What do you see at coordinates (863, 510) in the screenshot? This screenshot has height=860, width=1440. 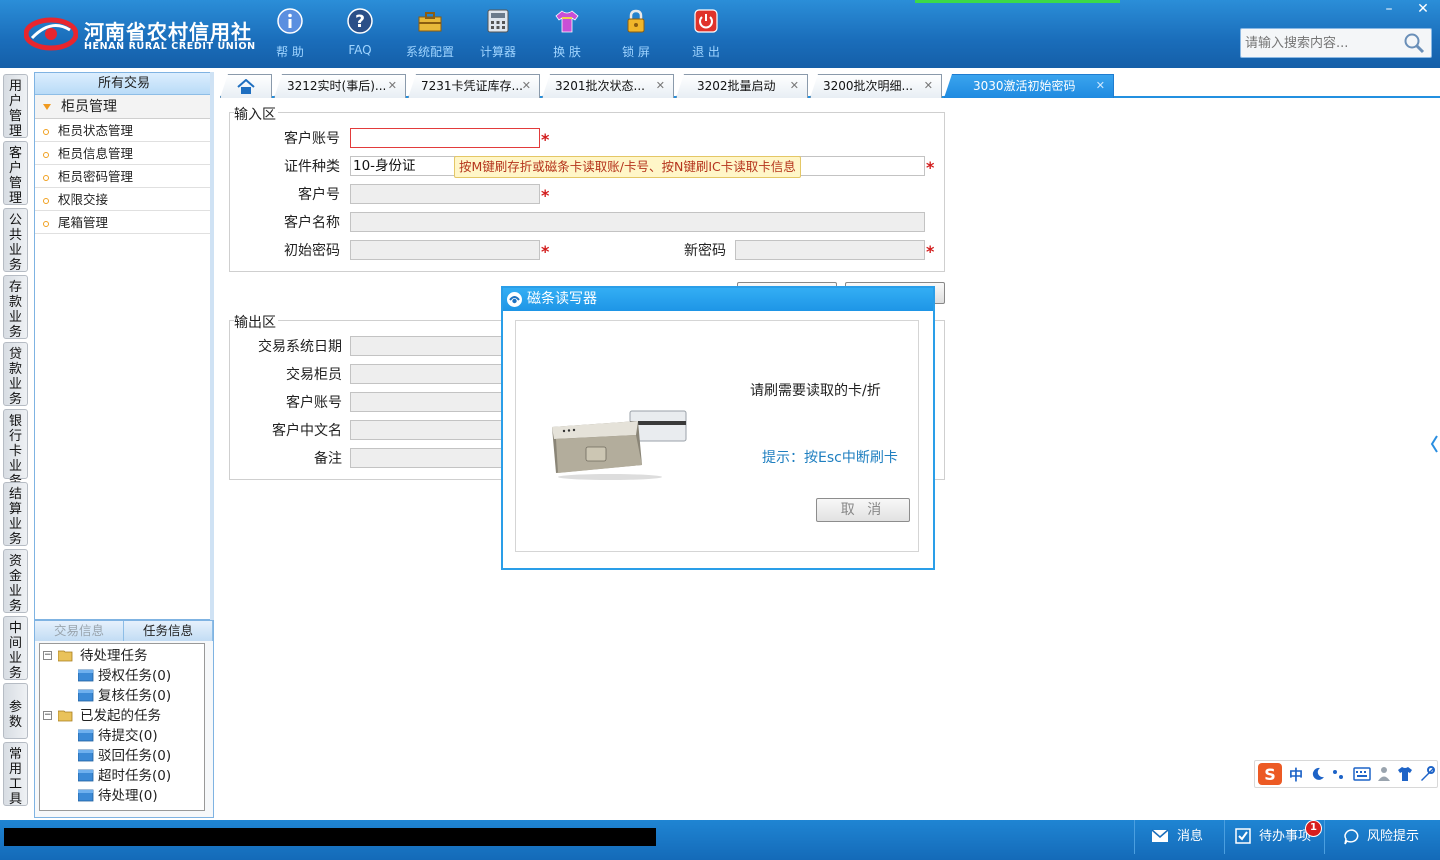 I see `cancel-button: 取 消` at bounding box center [863, 510].